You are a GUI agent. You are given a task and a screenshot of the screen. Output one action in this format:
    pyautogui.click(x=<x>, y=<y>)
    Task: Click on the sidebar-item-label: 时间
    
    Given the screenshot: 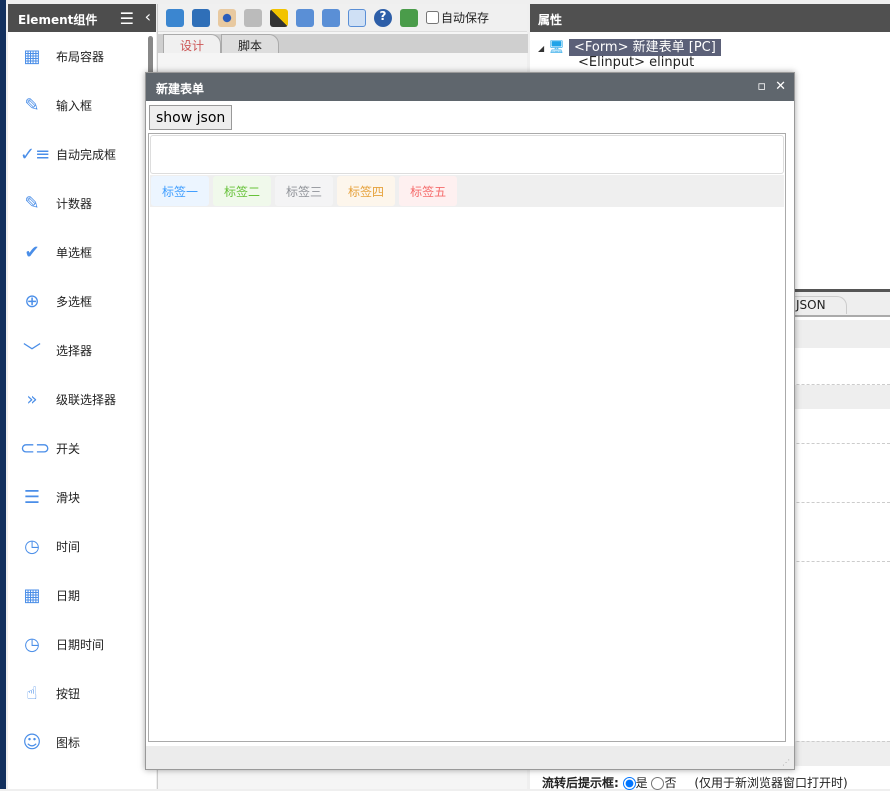 What is the action you would take?
    pyautogui.click(x=68, y=547)
    